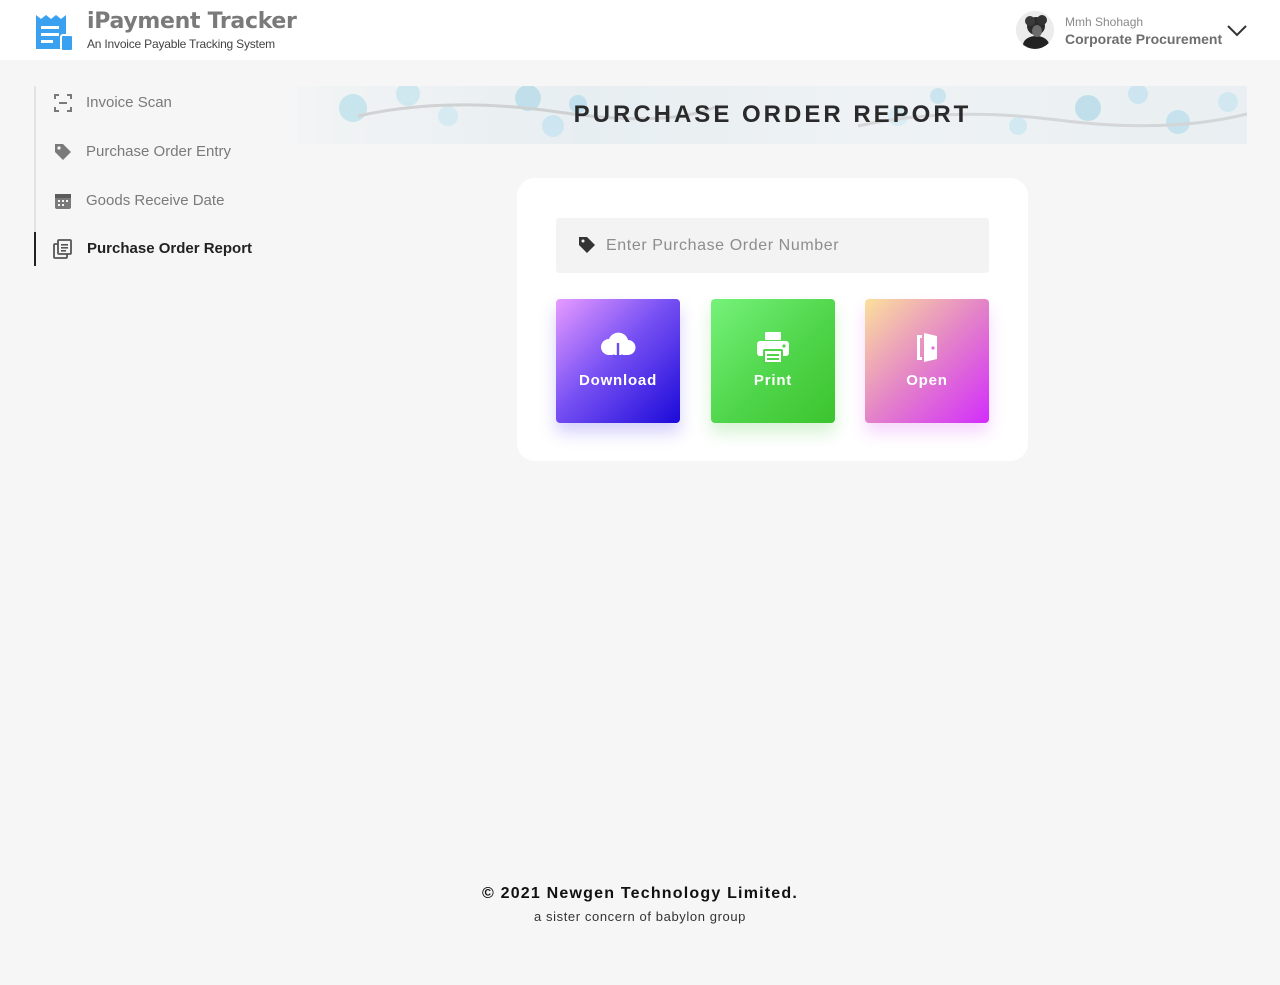 The image size is (1280, 985). Describe the element at coordinates (640, 893) in the screenshot. I see `footer-copyright: © 2021 Newgen Technology Limited.` at that location.